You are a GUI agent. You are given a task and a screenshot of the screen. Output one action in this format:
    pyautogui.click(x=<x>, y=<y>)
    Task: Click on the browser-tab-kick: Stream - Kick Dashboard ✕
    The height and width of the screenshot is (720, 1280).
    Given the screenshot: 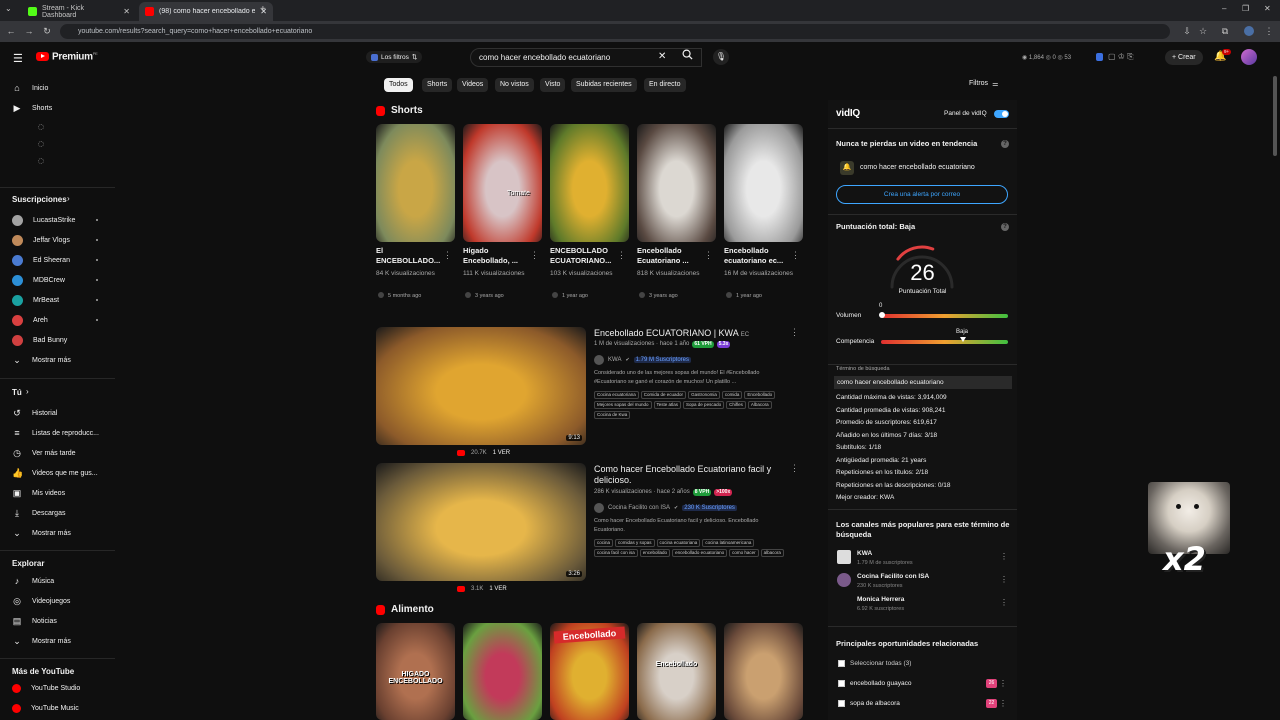 What is the action you would take?
    pyautogui.click(x=79, y=11)
    